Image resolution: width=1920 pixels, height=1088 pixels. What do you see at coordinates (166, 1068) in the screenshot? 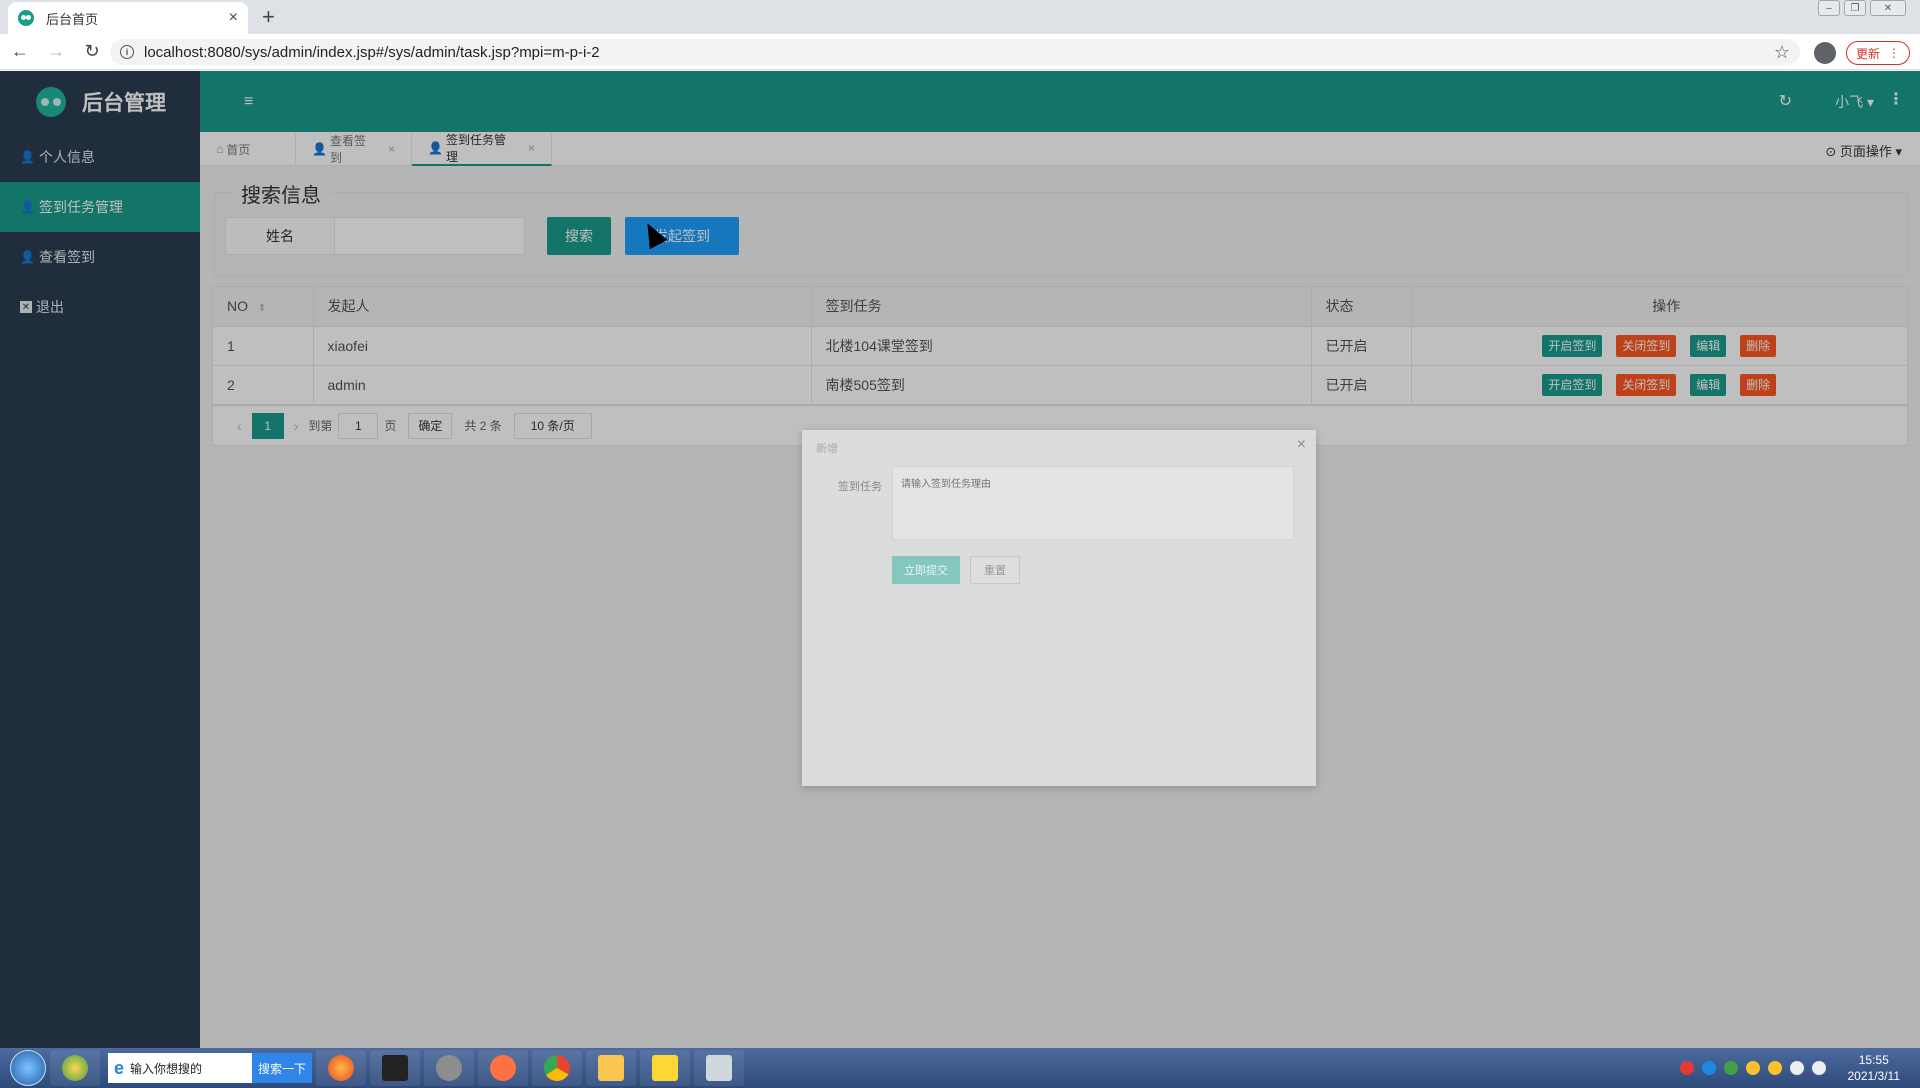
I see `taskbar-search-text: 输入你想搜的` at bounding box center [166, 1068].